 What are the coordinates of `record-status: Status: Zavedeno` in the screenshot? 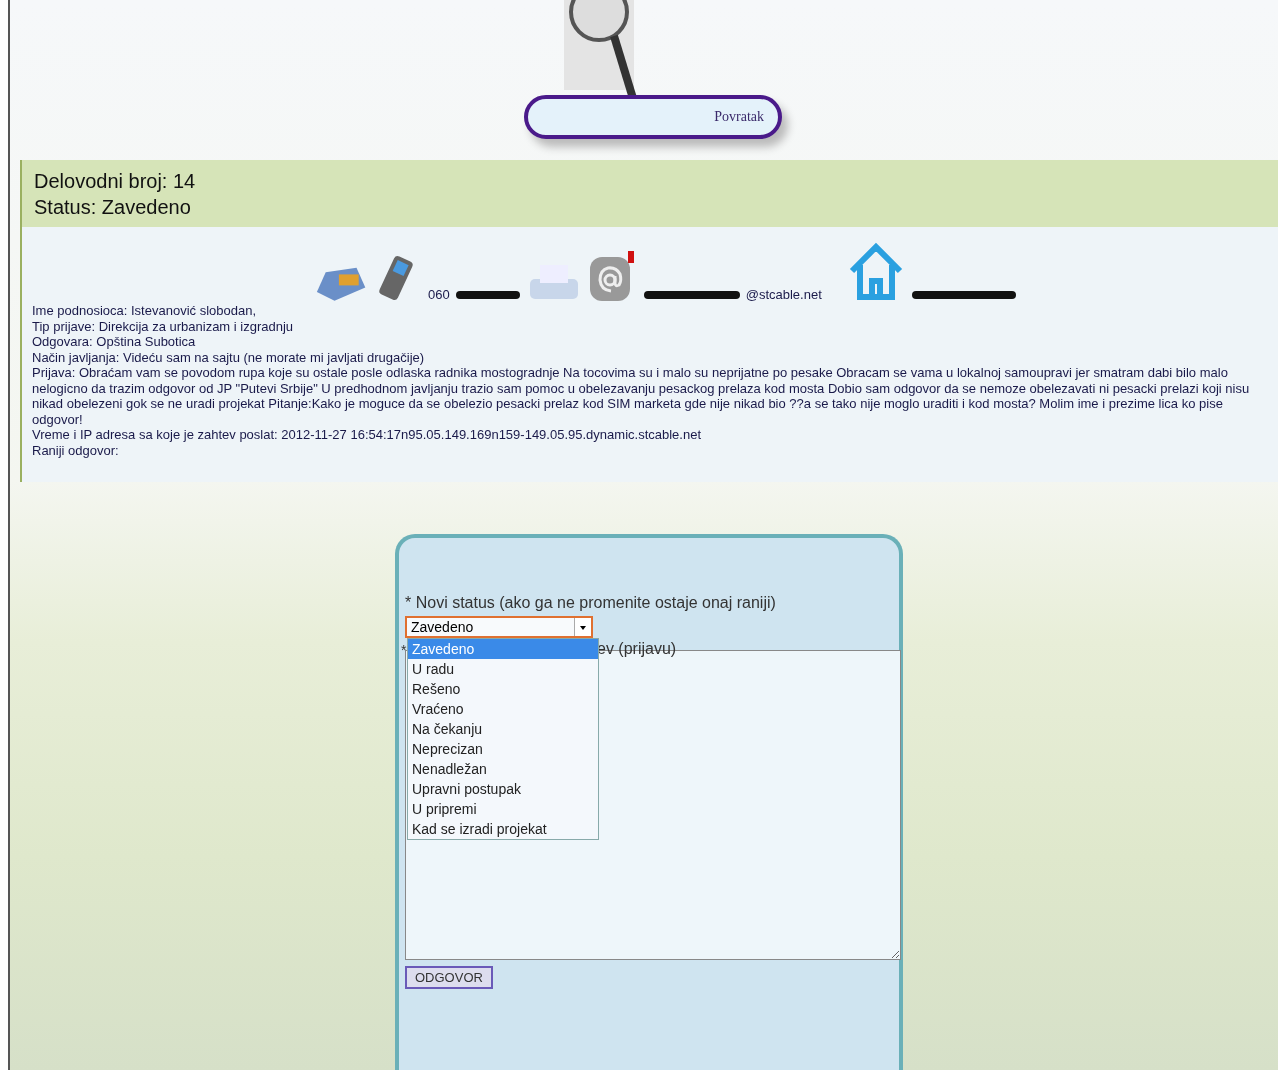 It's located at (113, 207).